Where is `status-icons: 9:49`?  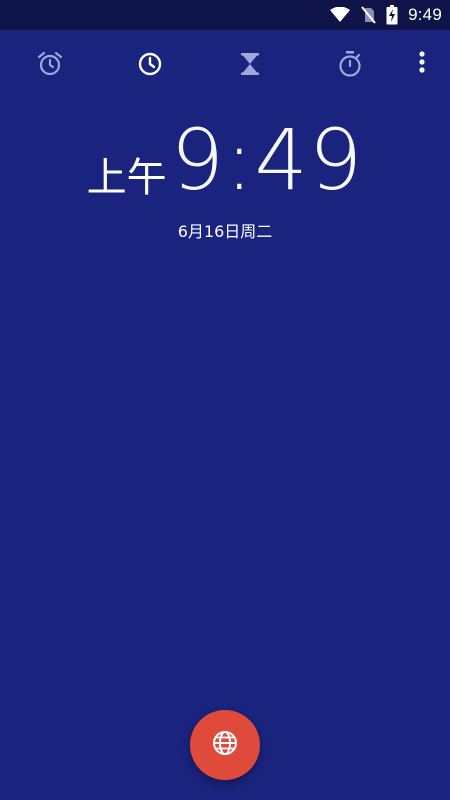
status-icons: 9:49 is located at coordinates (386, 15).